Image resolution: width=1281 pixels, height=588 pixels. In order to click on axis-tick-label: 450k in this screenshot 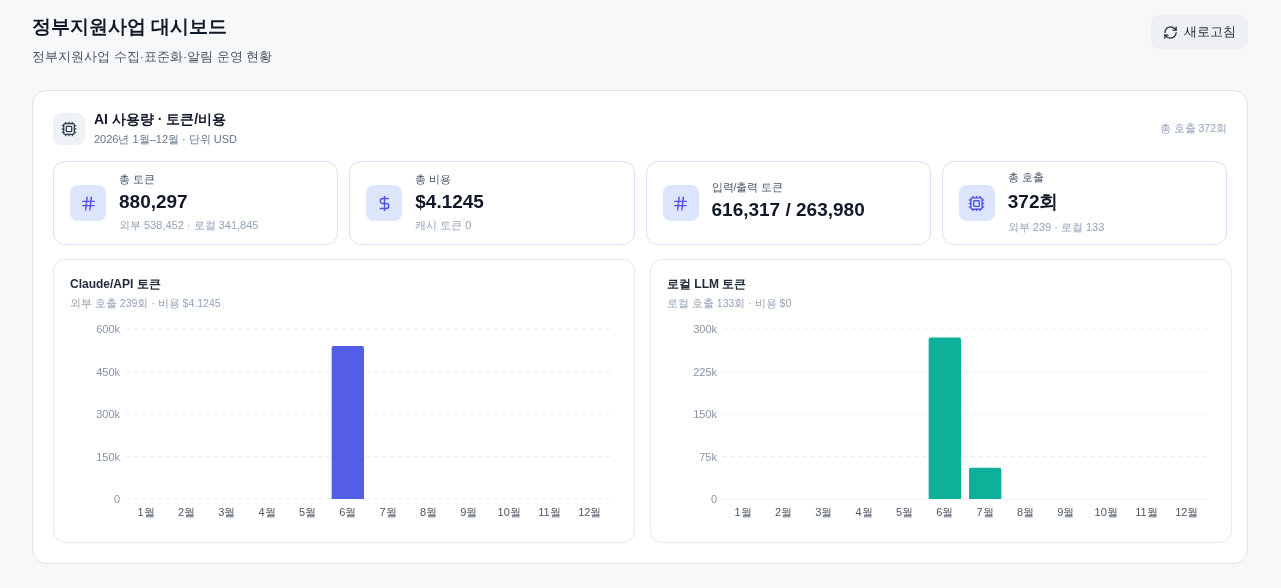, I will do `click(108, 371)`.